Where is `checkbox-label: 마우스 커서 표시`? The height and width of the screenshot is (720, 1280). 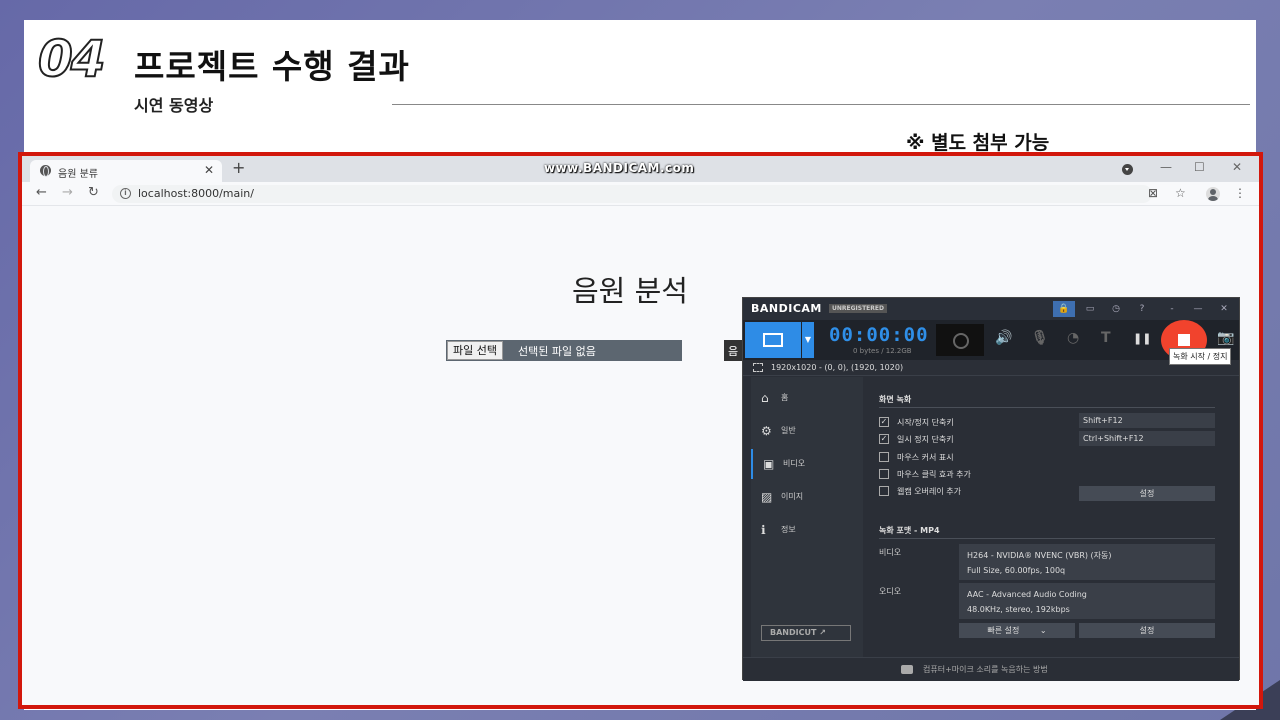 checkbox-label: 마우스 커서 표시 is located at coordinates (925, 457).